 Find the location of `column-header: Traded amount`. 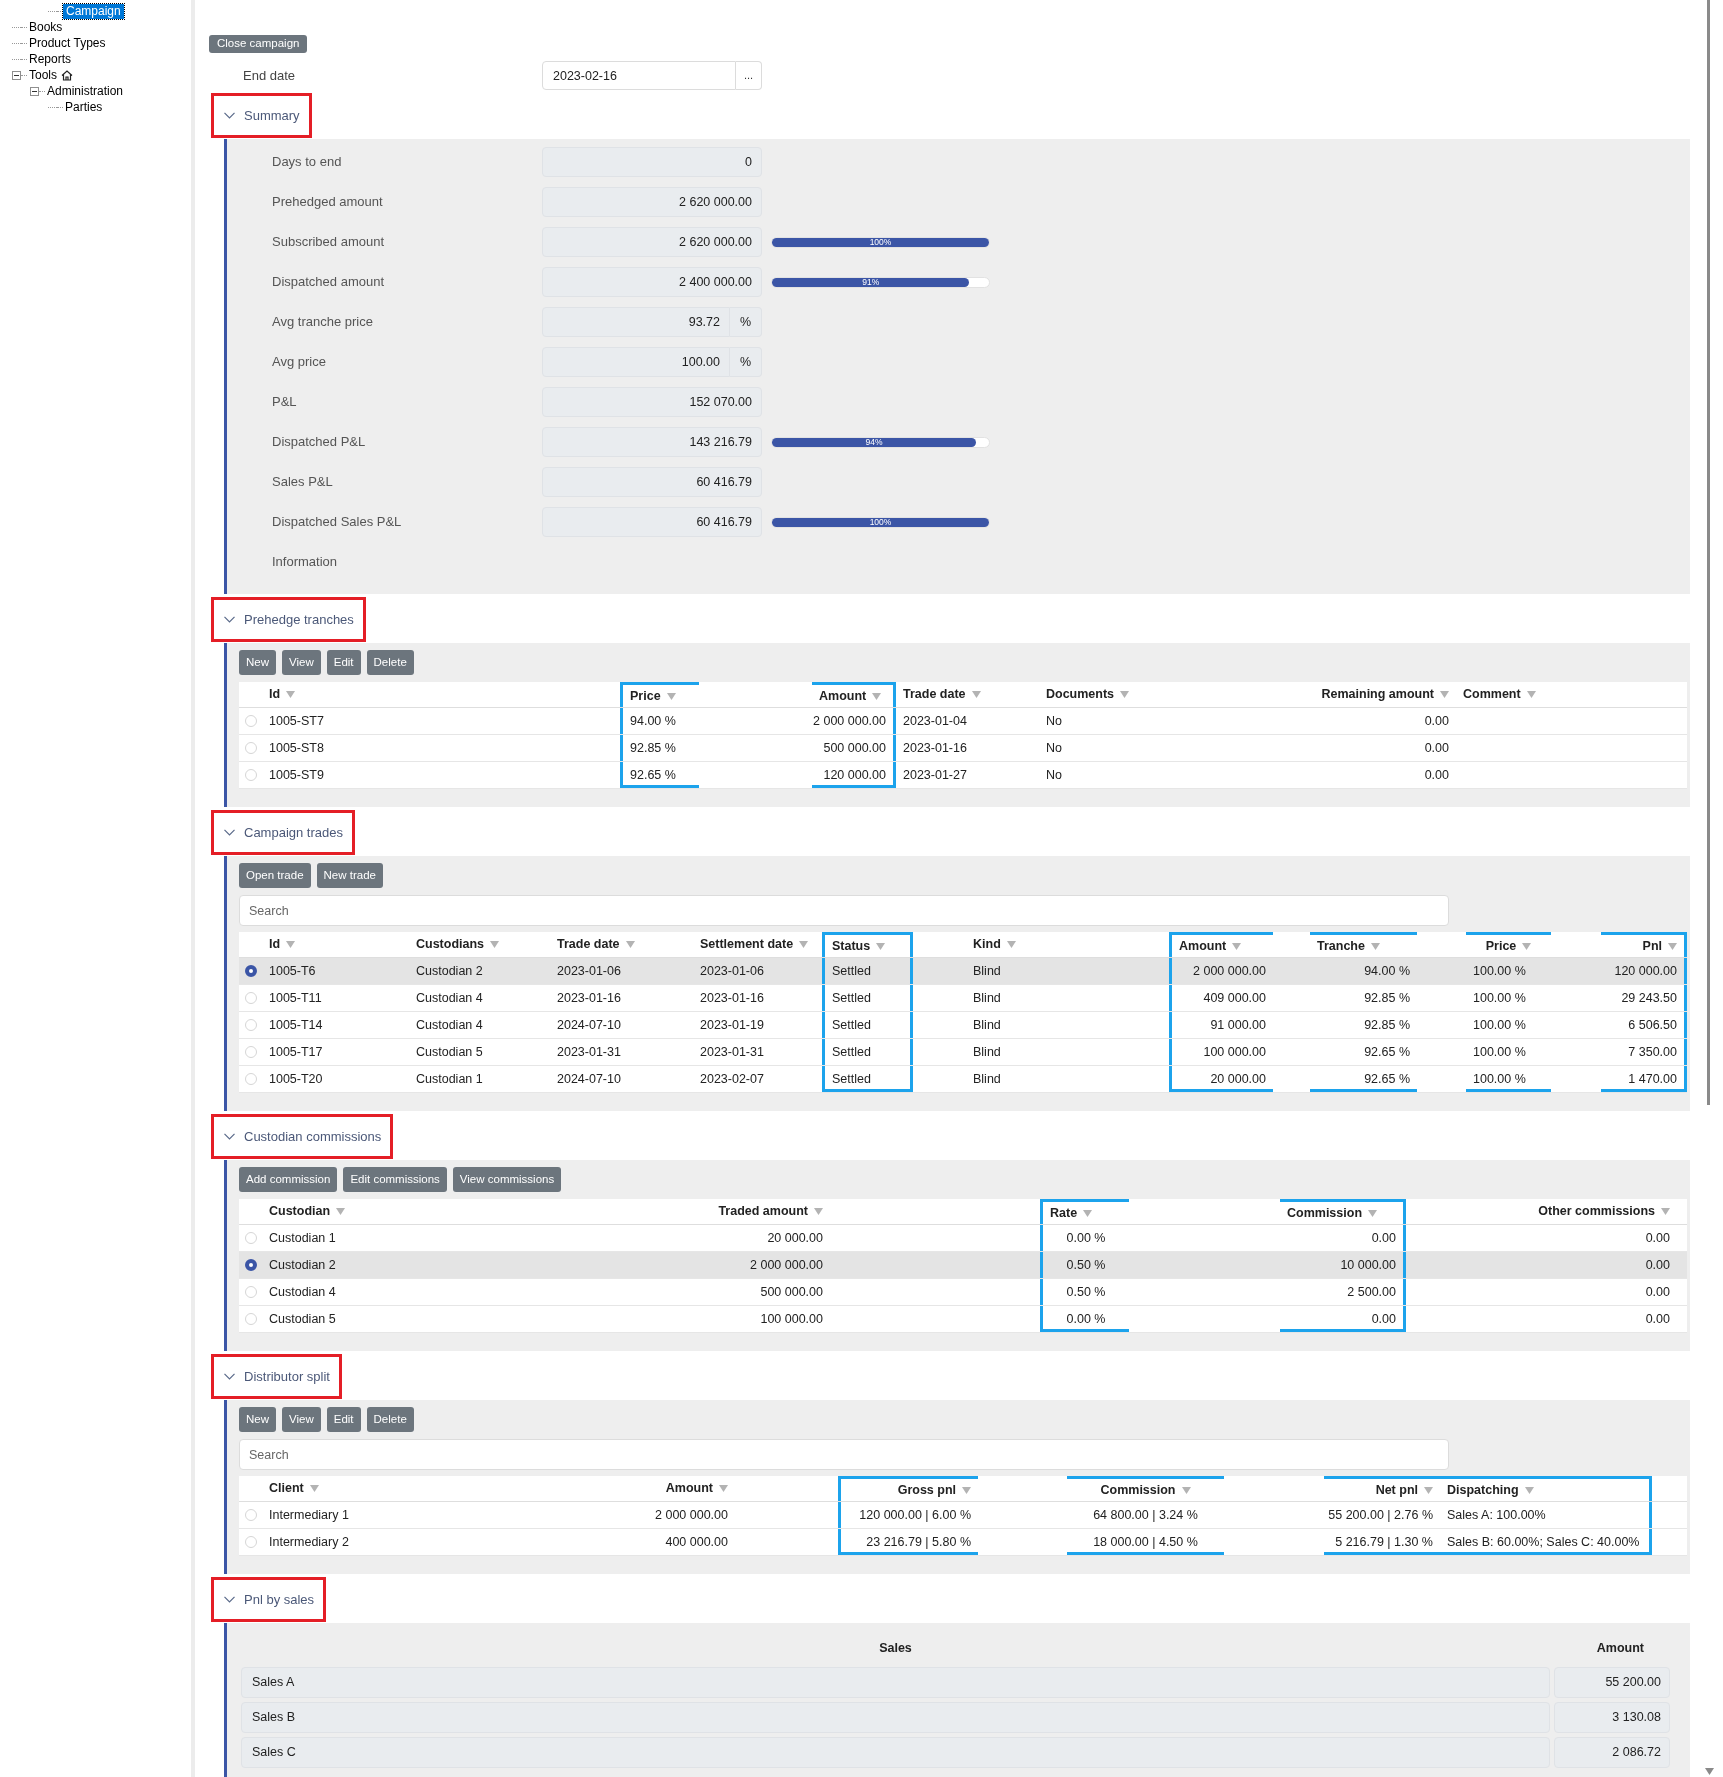

column-header: Traded amount is located at coordinates (675, 1211).